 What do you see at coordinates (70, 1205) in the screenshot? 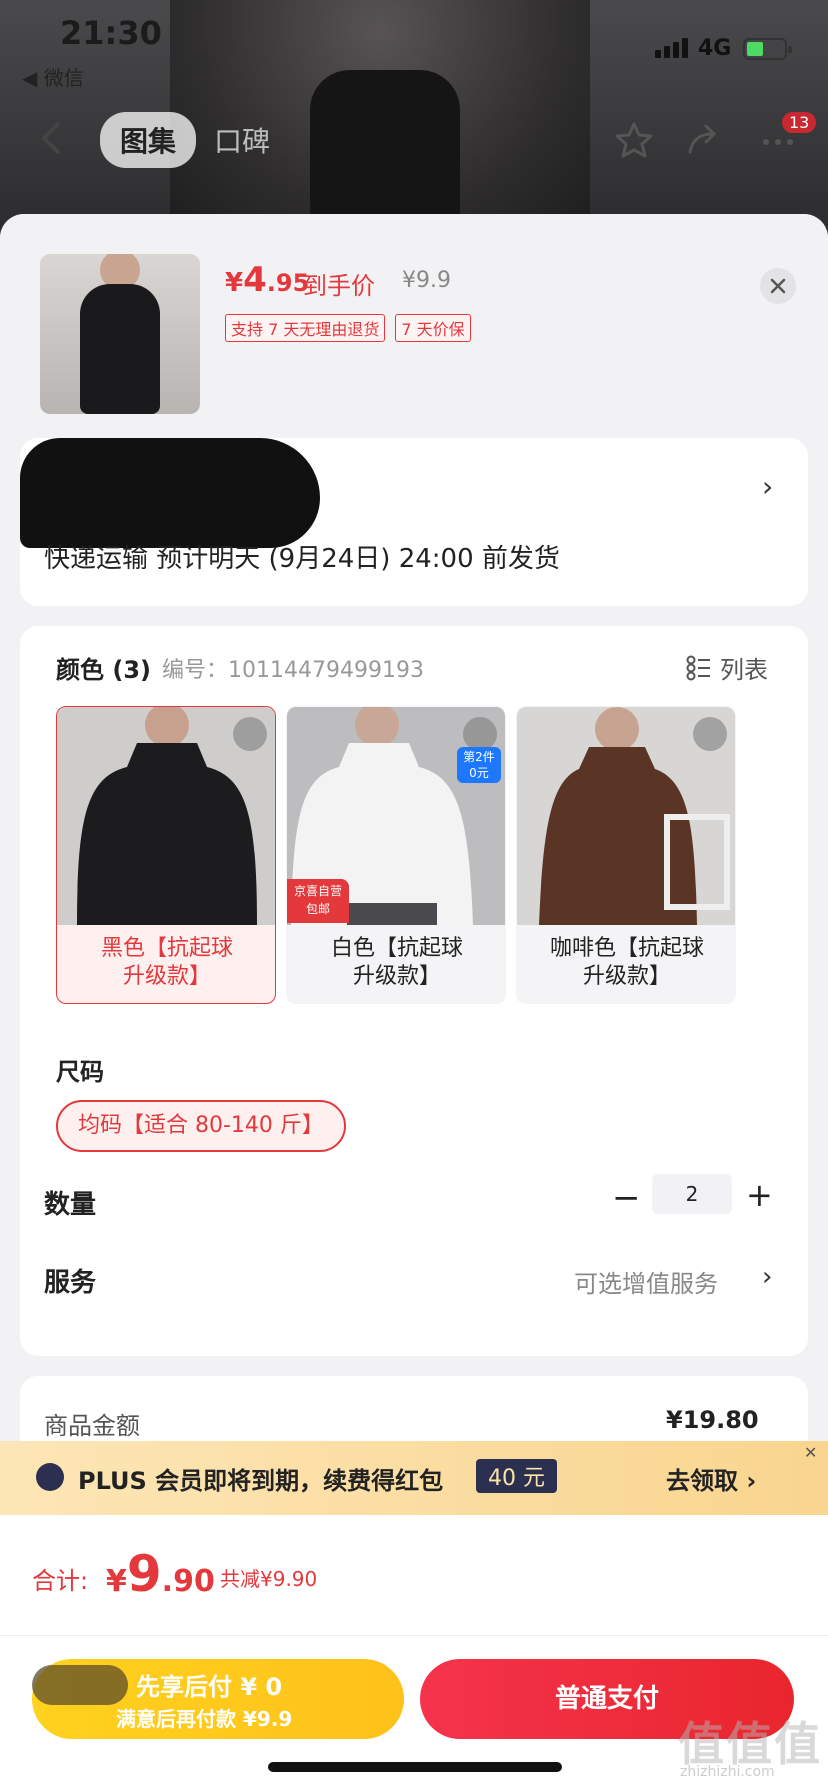
I see `quantity-title: 数量` at bounding box center [70, 1205].